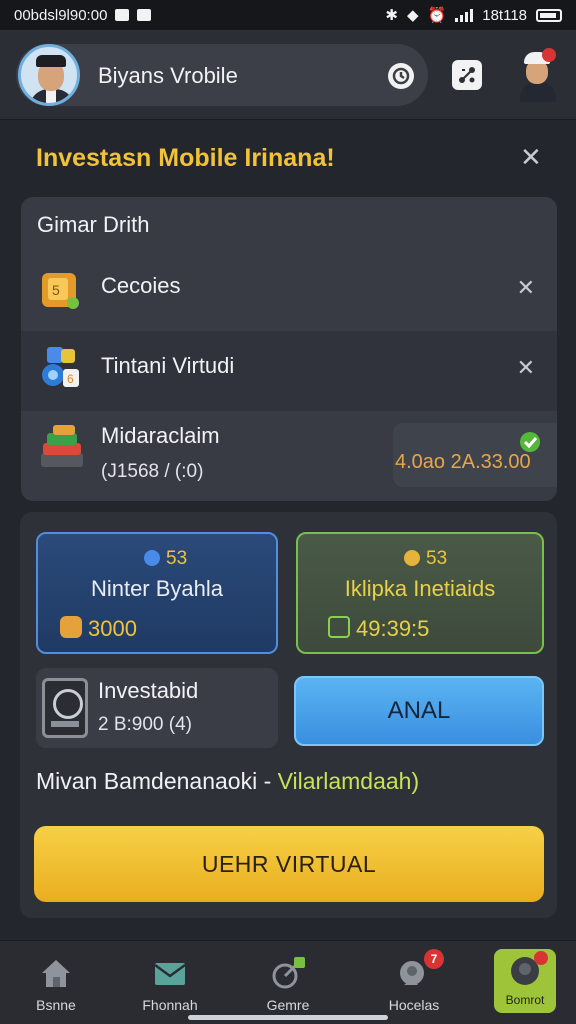 The width and height of the screenshot is (576, 1024). I want to click on blue-stat-card: 53 Ninter Byahla 3000, so click(157, 593).